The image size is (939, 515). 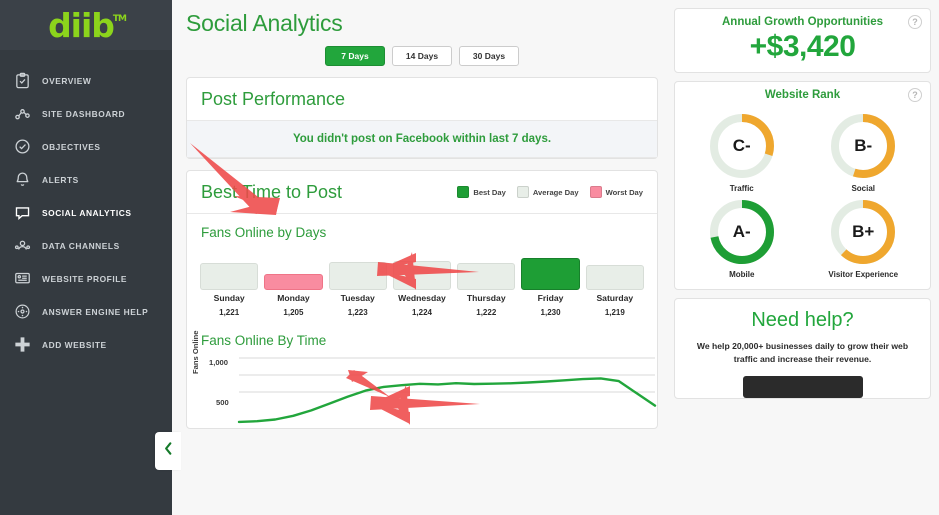 I want to click on sidebar-item-website-profile: Website Profile, so click(x=86, y=278).